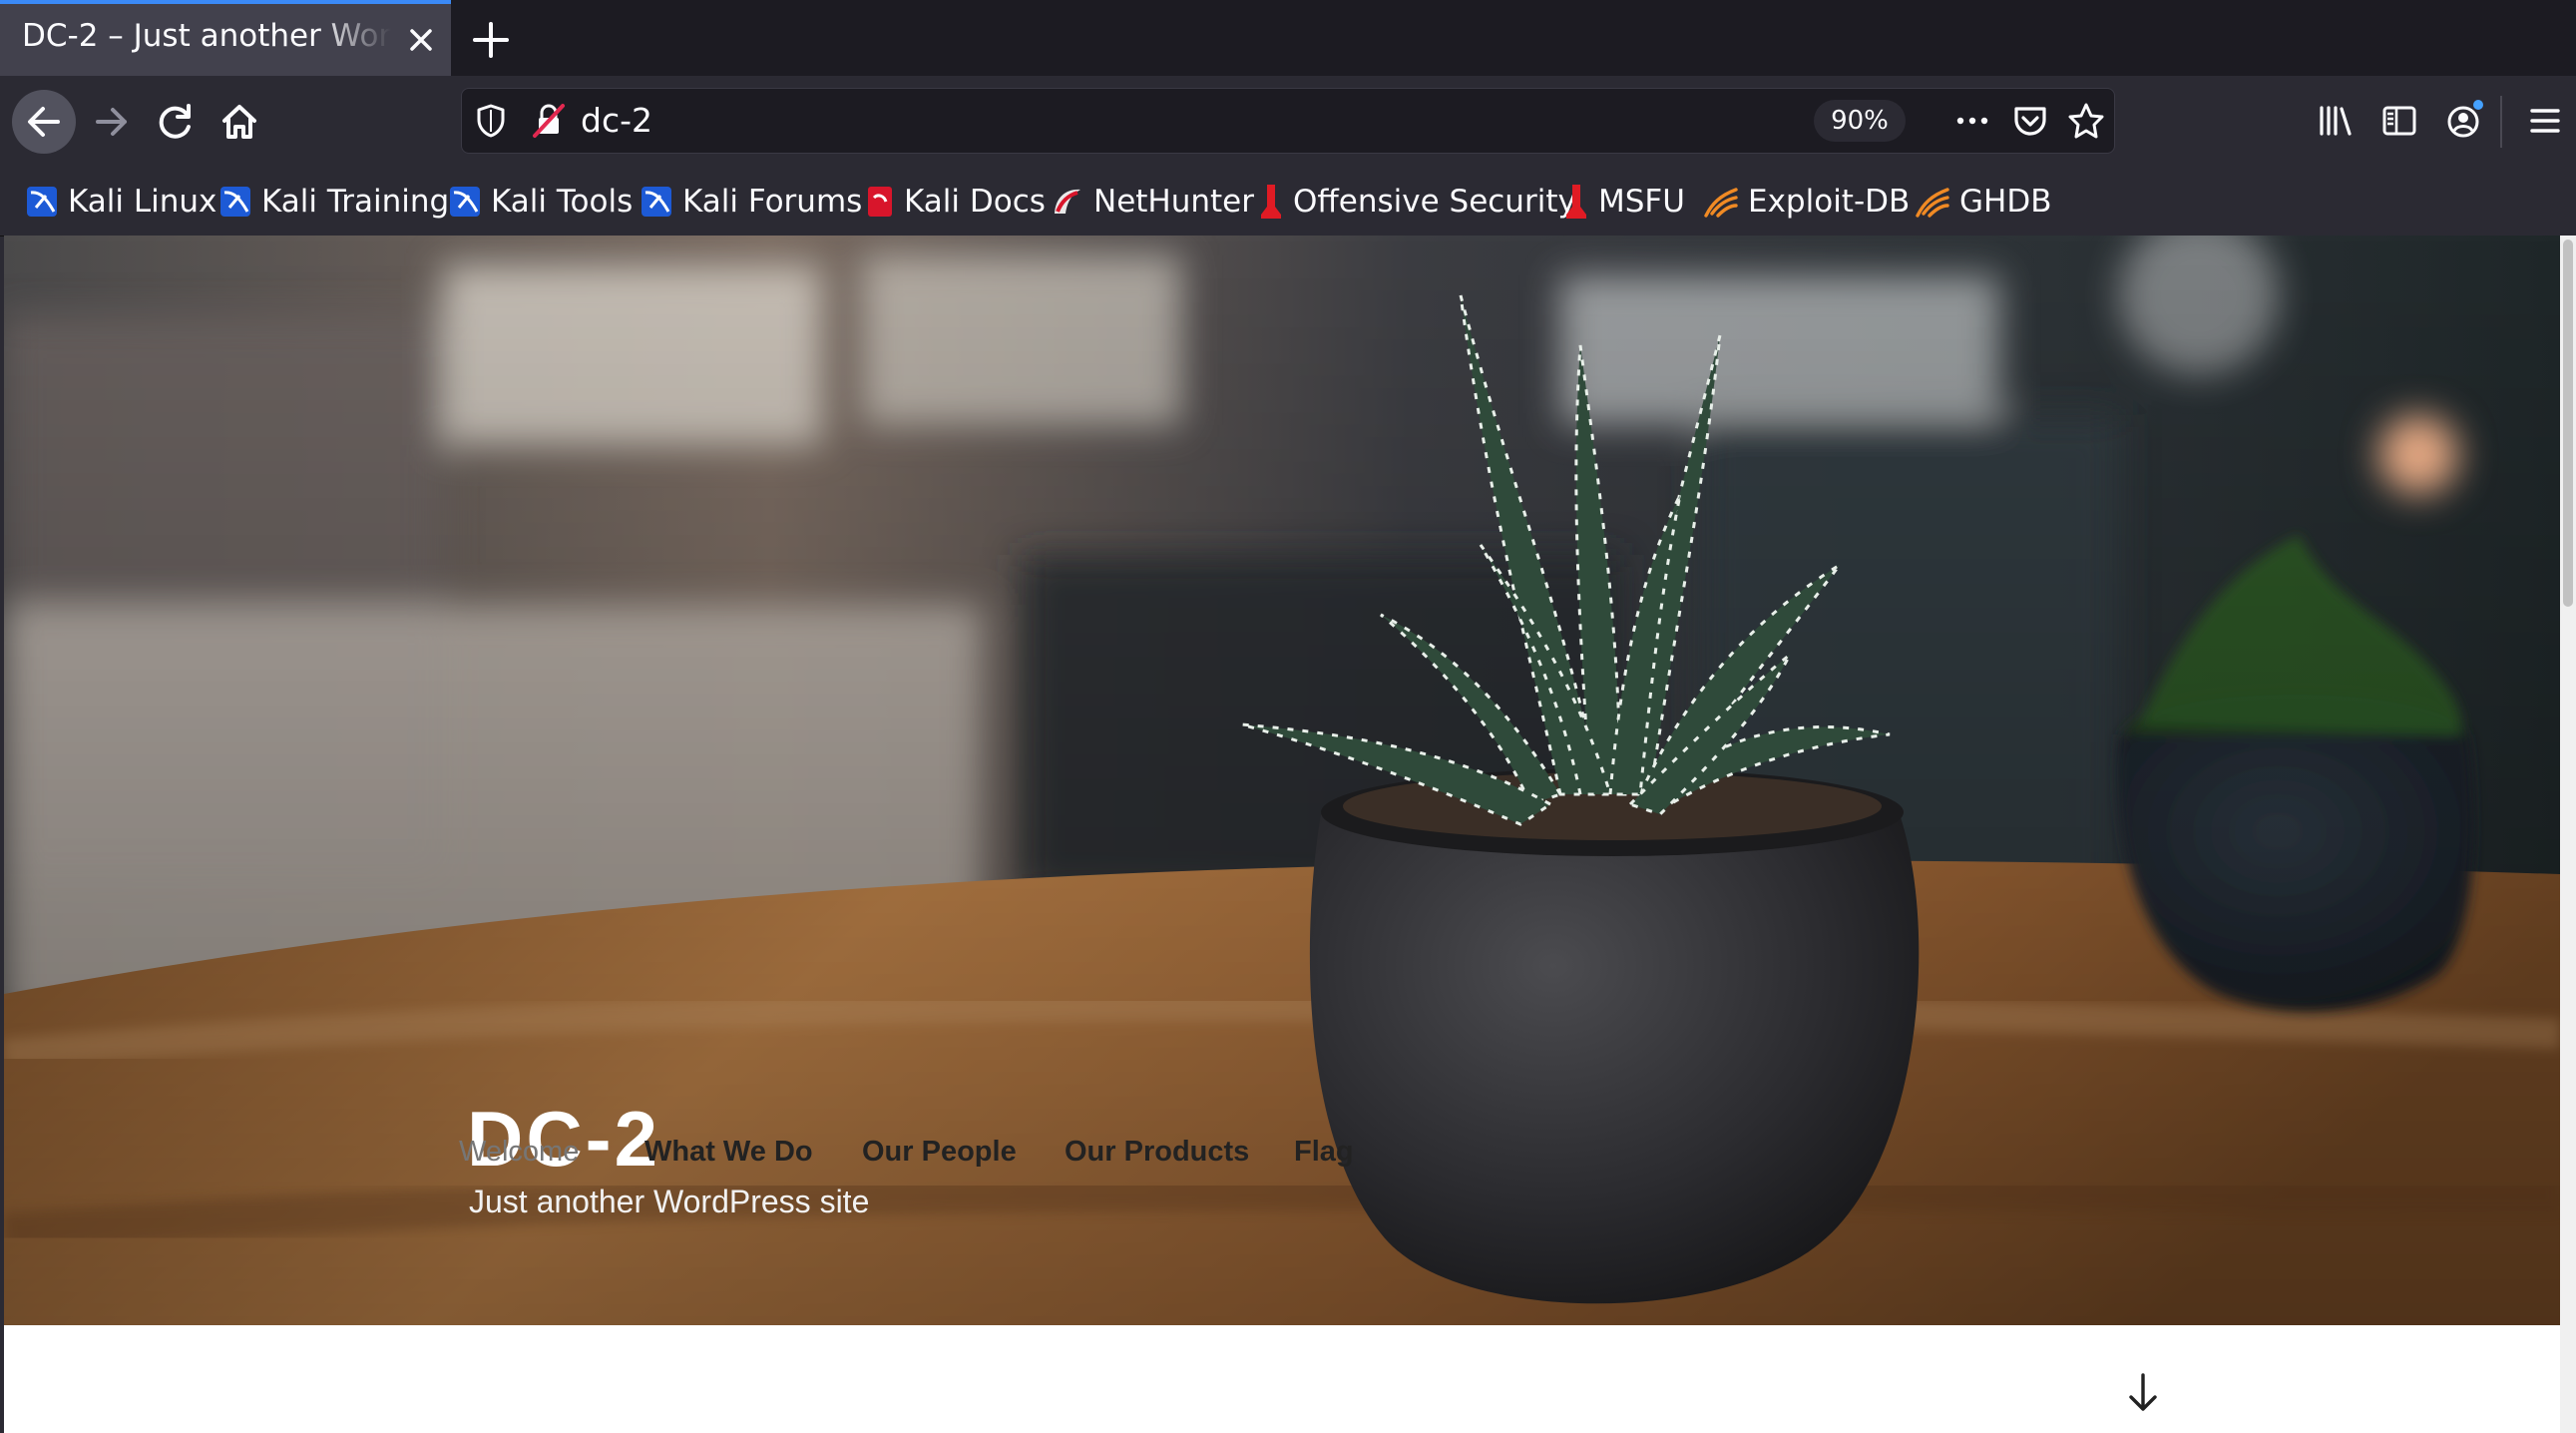  What do you see at coordinates (772, 202) in the screenshot?
I see `bookmark-label: Kali Forums` at bounding box center [772, 202].